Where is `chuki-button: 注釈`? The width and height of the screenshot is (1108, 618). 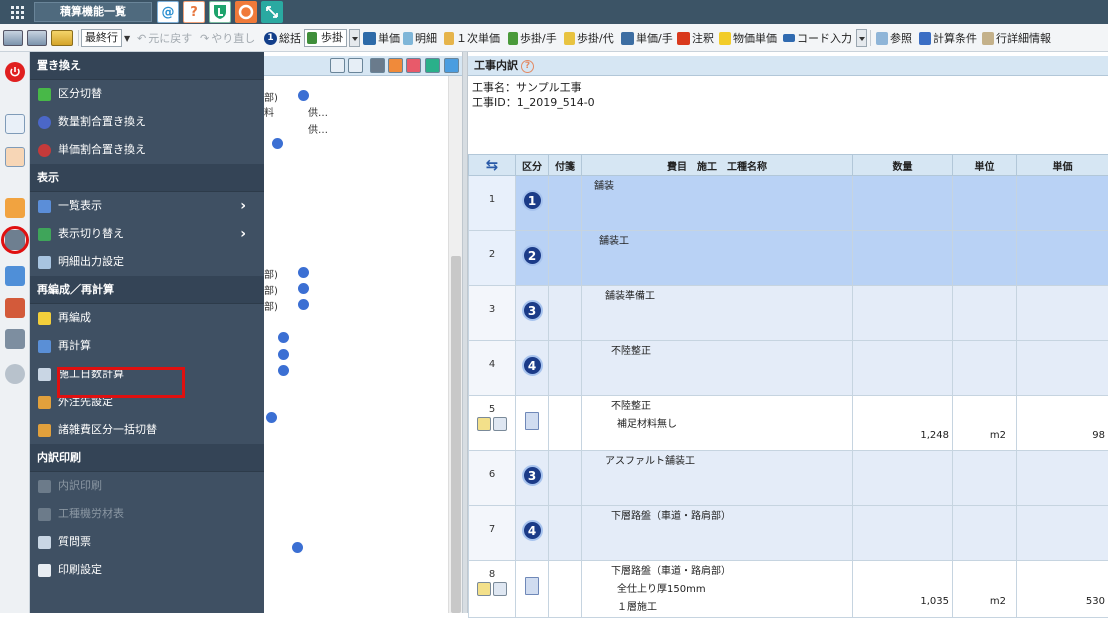
chuki-button: 注釈 is located at coordinates (695, 38).